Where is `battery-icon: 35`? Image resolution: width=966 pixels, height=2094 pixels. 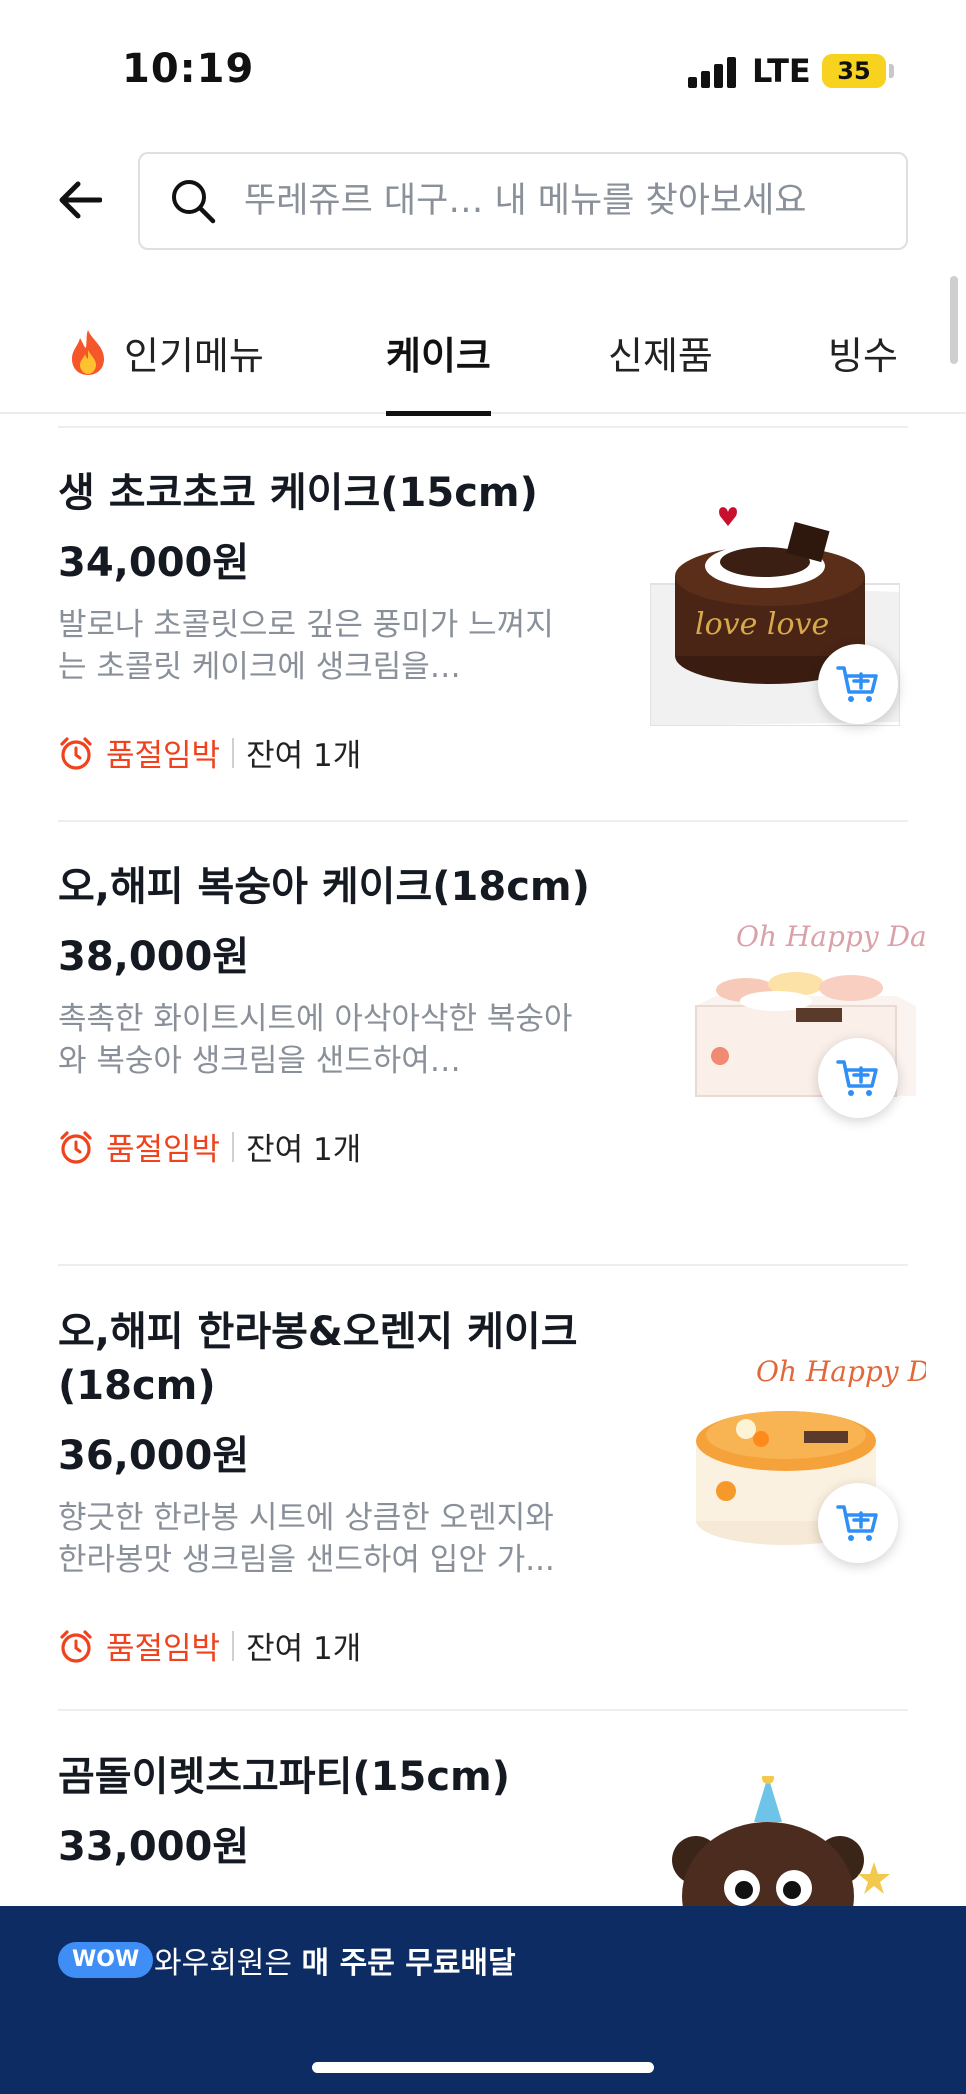
battery-icon: 35 is located at coordinates (854, 71).